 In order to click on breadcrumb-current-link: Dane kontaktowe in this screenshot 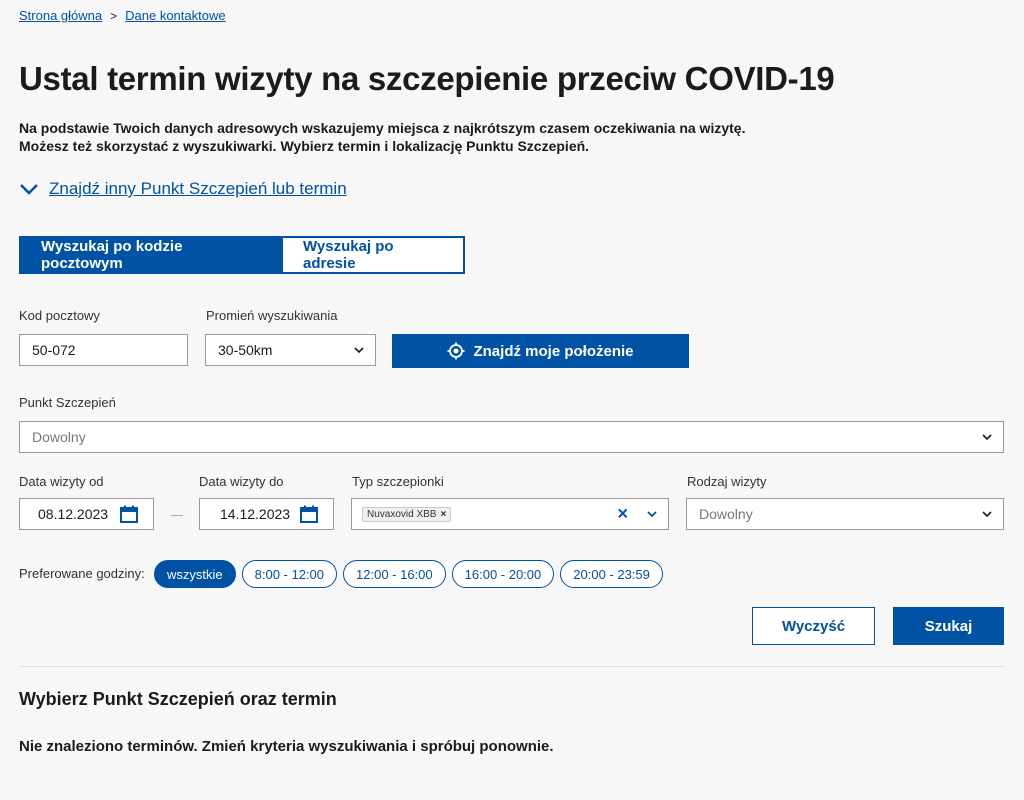, I will do `click(175, 15)`.